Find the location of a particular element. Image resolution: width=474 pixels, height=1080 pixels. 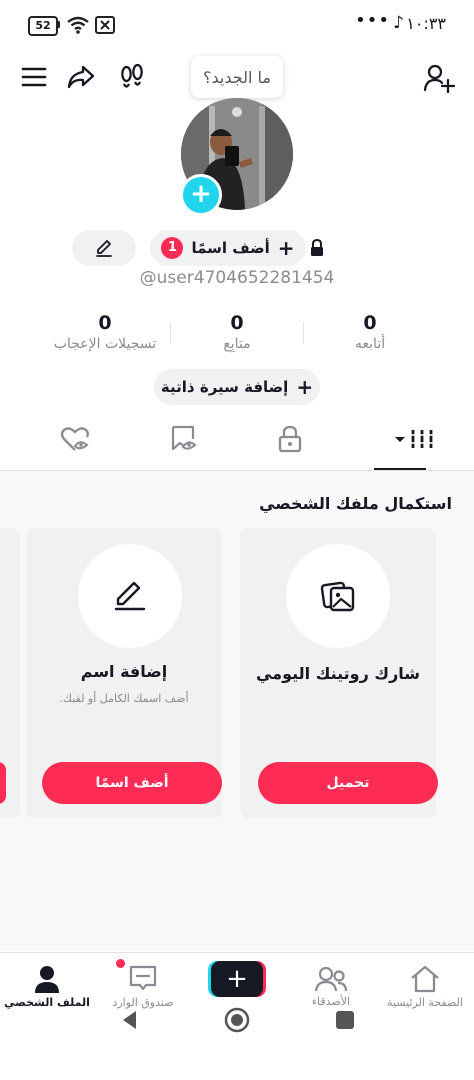

status-bar: 52 ••• ♪ ١٠:٣٣ is located at coordinates (237, 26).